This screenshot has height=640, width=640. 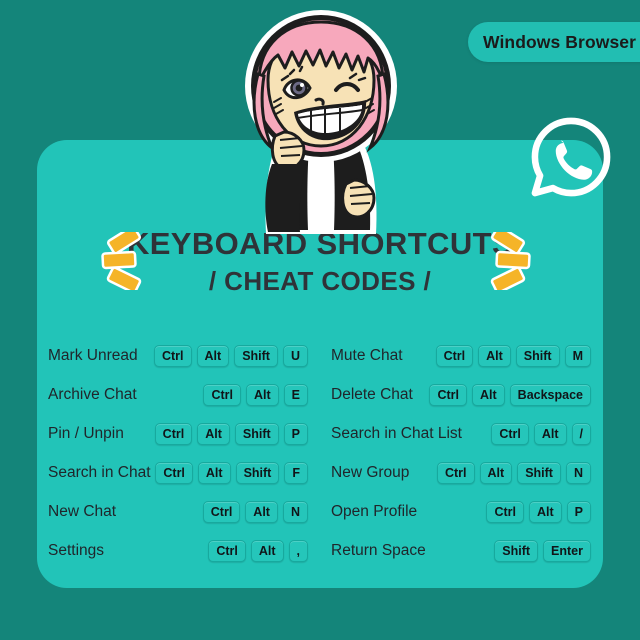 I want to click on shortcut-key-combo: Ctrl Alt P, so click(x=538, y=511).